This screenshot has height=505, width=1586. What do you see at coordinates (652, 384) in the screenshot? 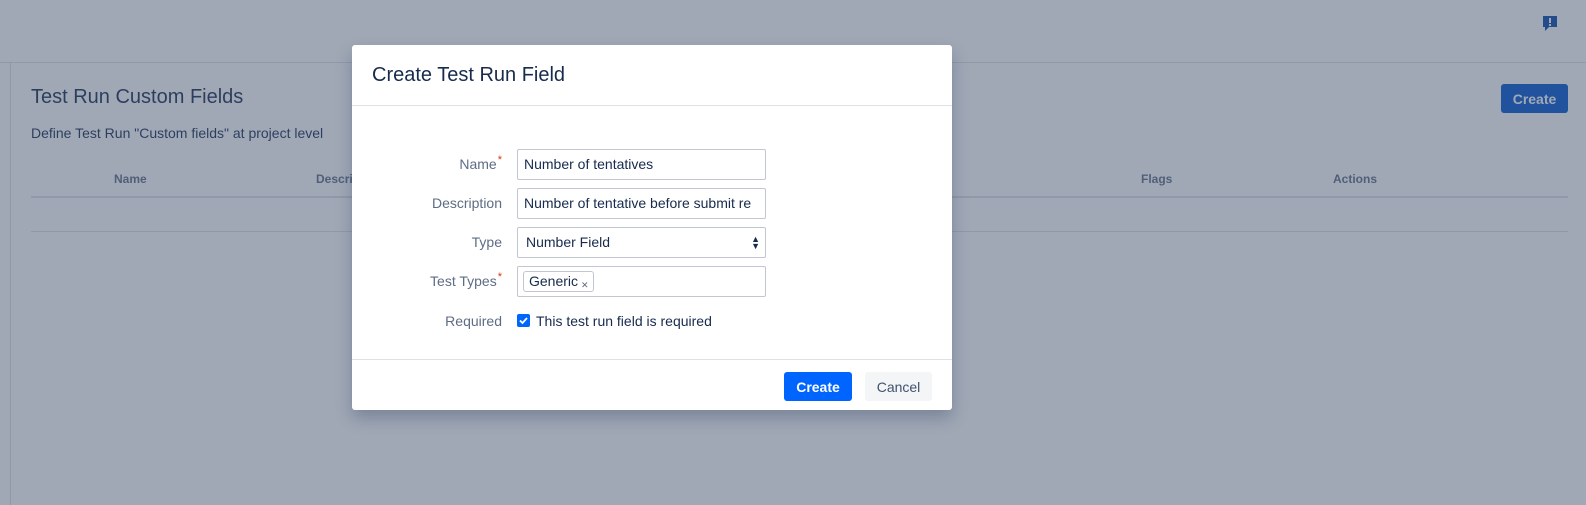
I see `dialog-footer: Create Cancel` at bounding box center [652, 384].